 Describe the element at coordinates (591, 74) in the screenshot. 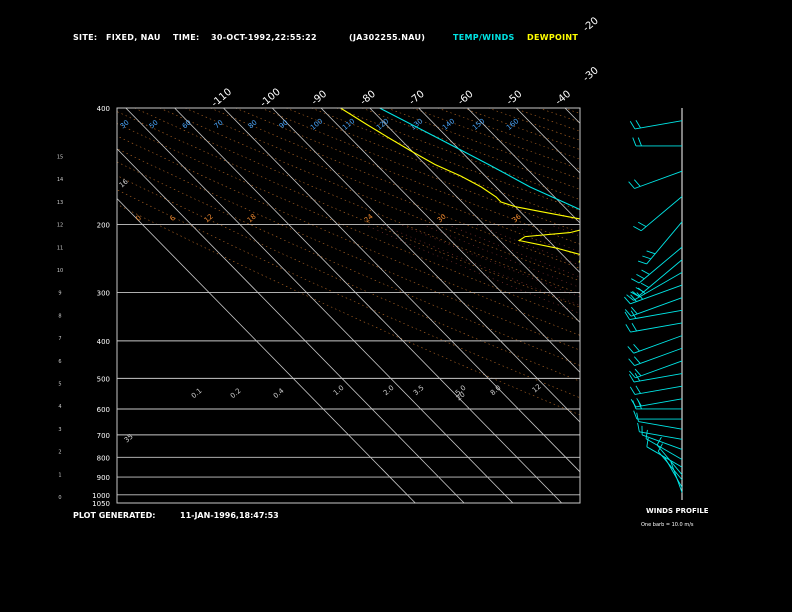

I see `right-temp-label: -30` at that location.